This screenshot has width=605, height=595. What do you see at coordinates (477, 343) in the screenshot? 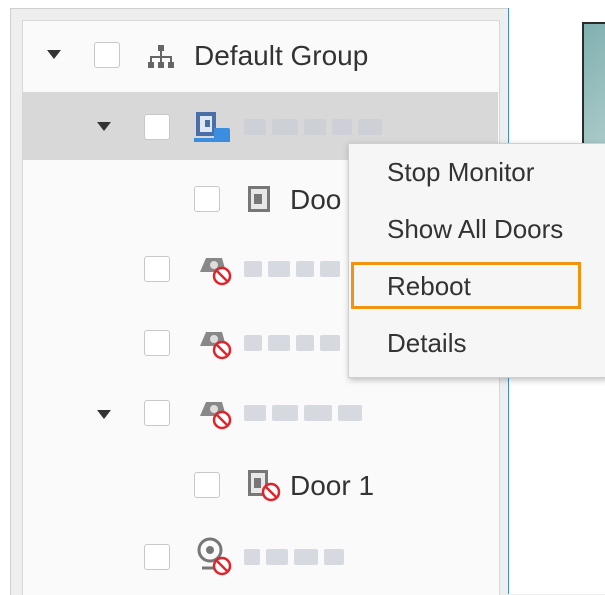
I see `menu-item-details: Details` at bounding box center [477, 343].